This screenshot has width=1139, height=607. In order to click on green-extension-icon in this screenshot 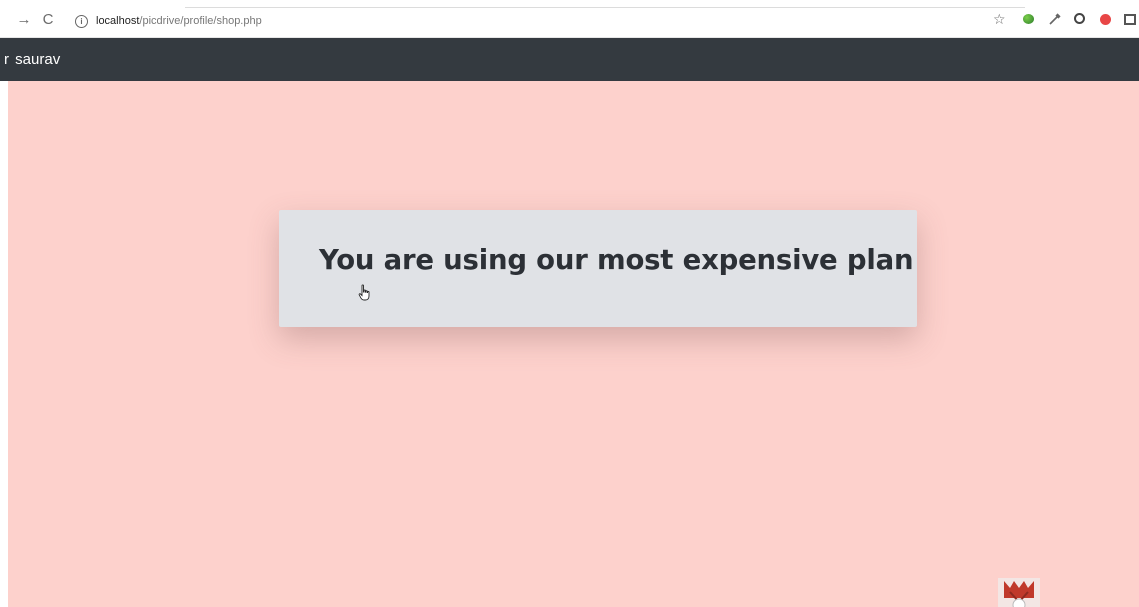, I will do `click(1028, 19)`.